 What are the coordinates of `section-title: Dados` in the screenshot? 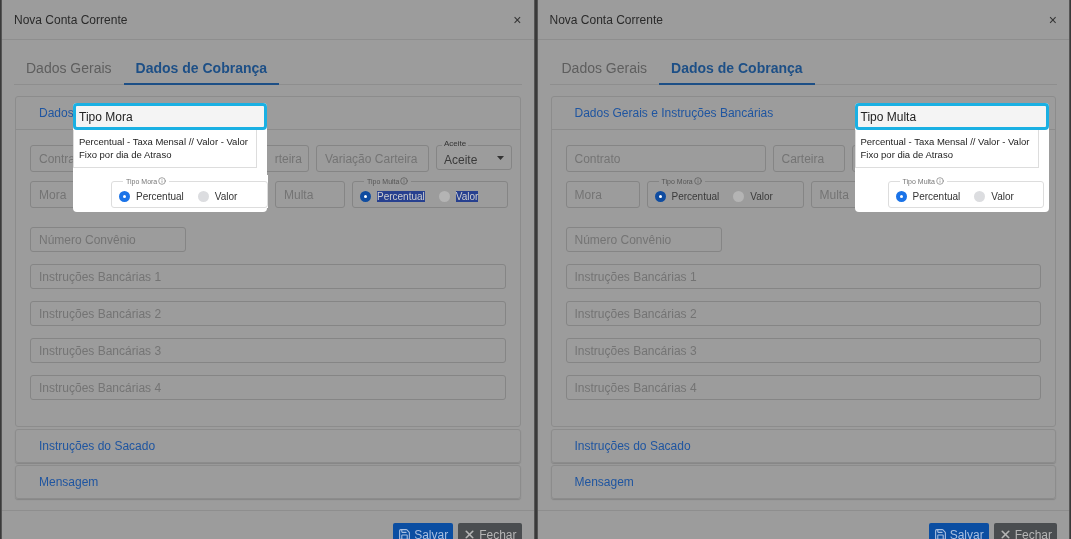 It's located at (56, 113).